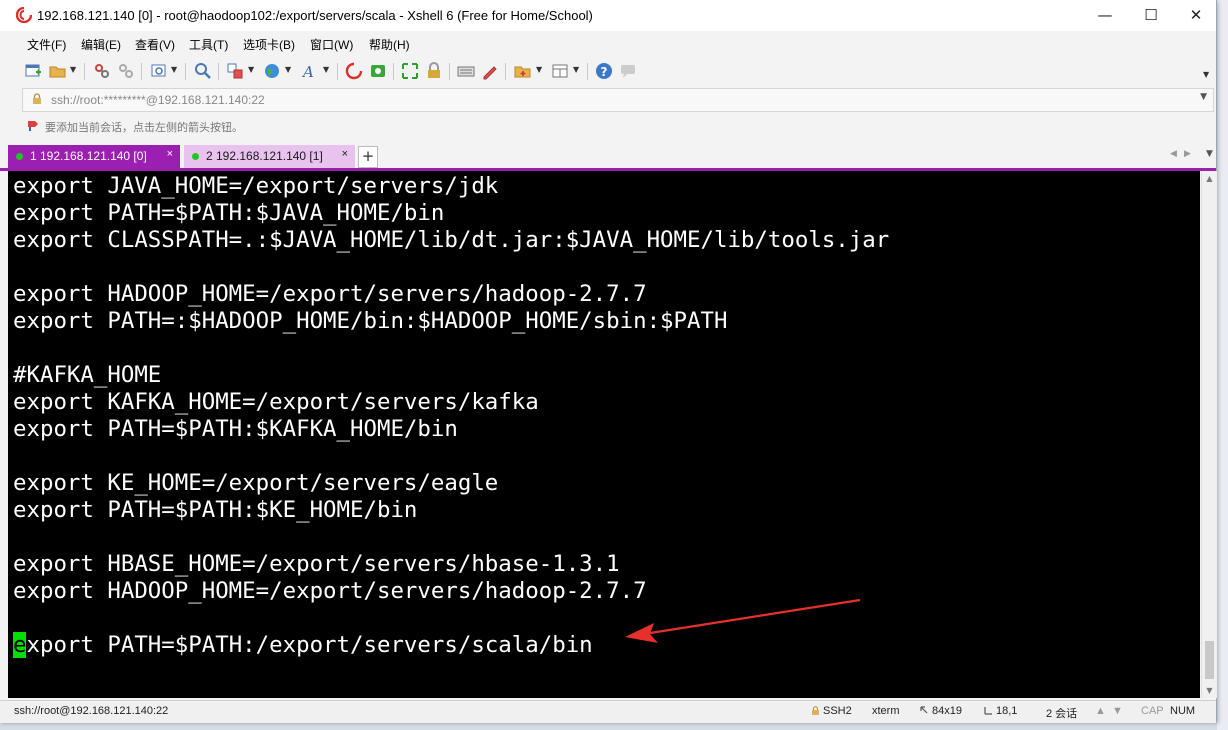 This screenshot has width=1228, height=730. Describe the element at coordinates (326, 69) in the screenshot. I see `font-dropdown-icon: ▼` at that location.